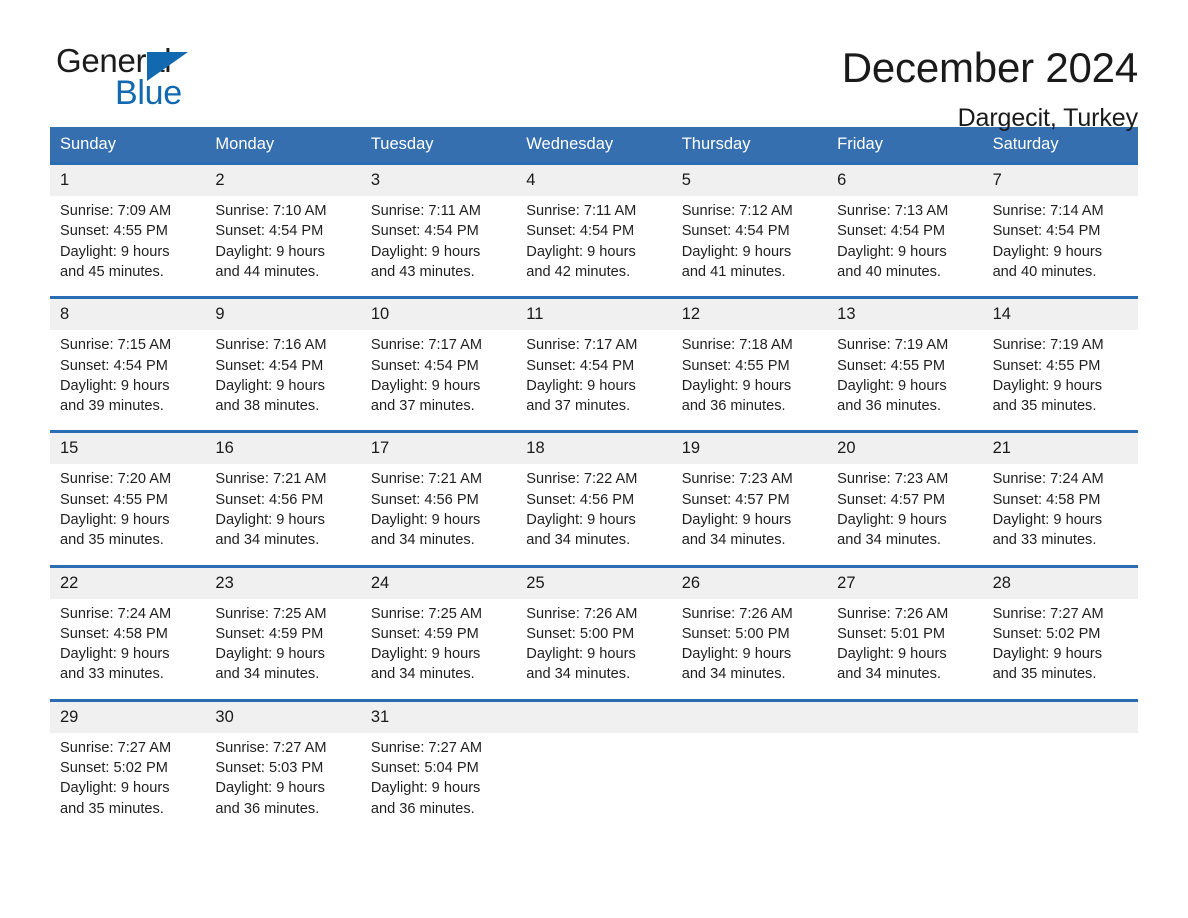 The width and height of the screenshot is (1188, 918). I want to click on sunrise-text: Sunrise: 7:12 AM, so click(737, 211).